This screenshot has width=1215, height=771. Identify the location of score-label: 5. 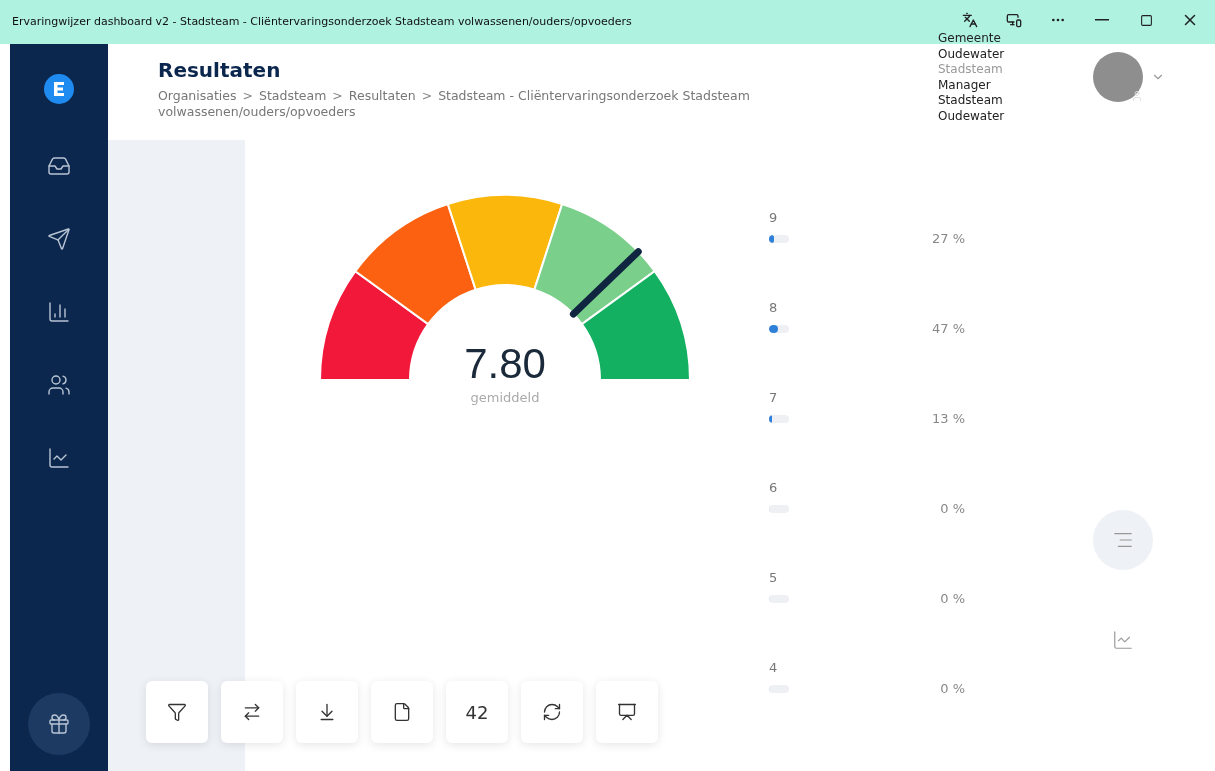
(774, 577).